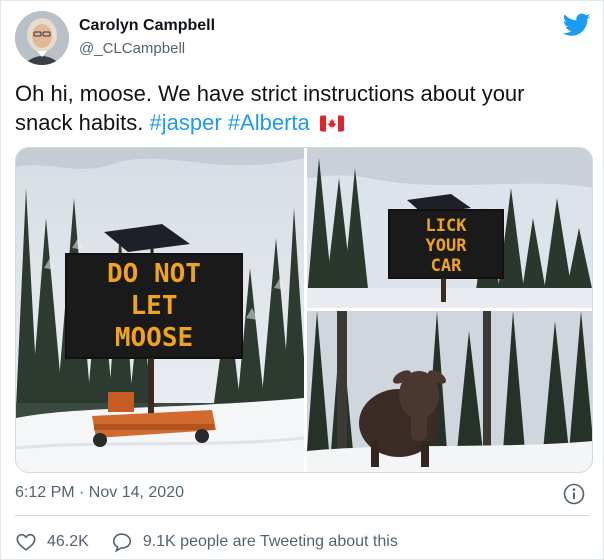 This screenshot has width=604, height=560. Describe the element at coordinates (68, 541) in the screenshot. I see `like-count: 46.2K` at that location.